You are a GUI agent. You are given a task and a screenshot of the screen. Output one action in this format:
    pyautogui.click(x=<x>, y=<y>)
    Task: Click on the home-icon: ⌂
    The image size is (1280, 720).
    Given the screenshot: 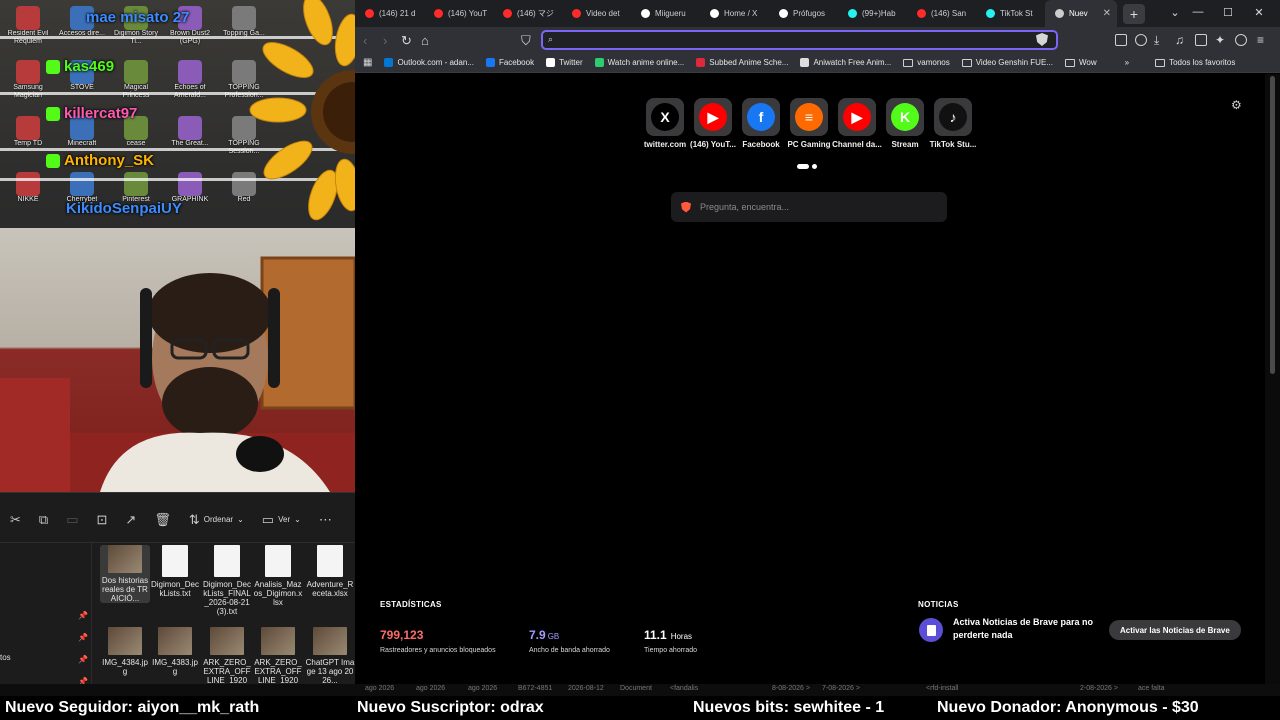 What is the action you would take?
    pyautogui.click(x=425, y=40)
    